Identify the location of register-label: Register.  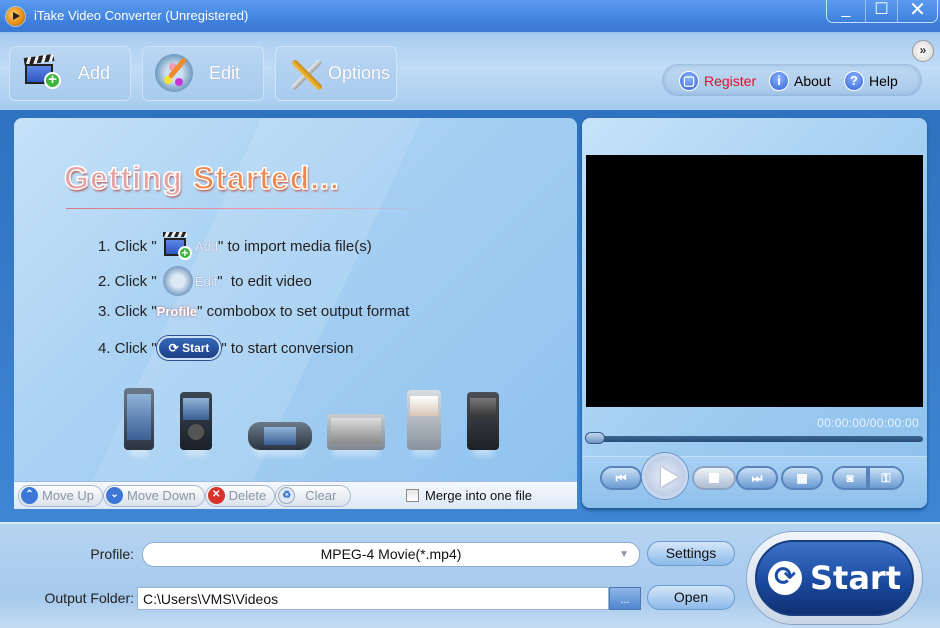
(730, 81).